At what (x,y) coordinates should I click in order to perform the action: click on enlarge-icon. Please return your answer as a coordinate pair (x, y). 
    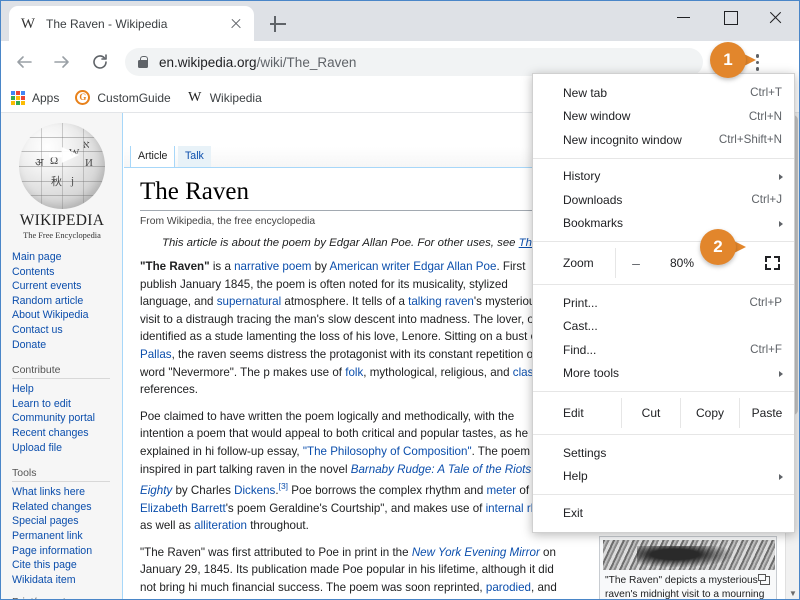
    Looking at the image, I should click on (764, 579).